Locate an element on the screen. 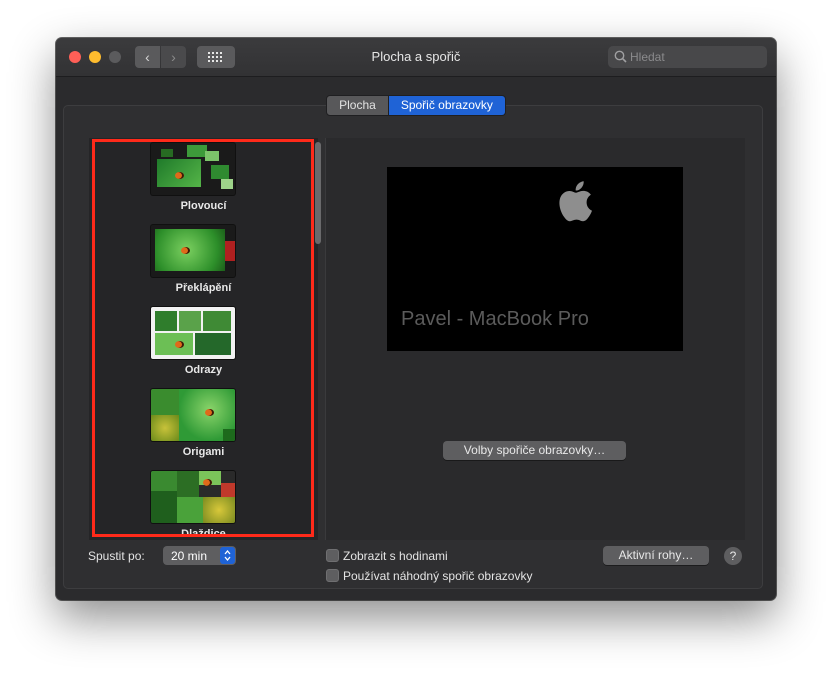  tab-bar: Plocha Spořič obrazovky is located at coordinates (416, 105).